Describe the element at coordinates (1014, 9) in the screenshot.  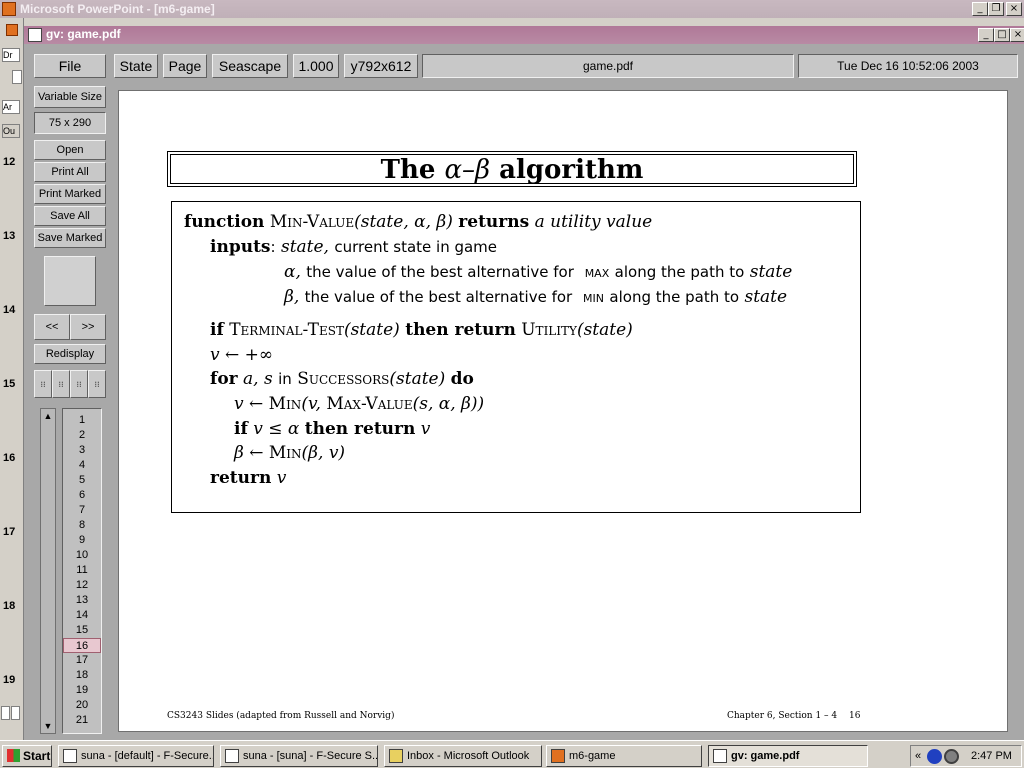
I see `close-icon: ×` at that location.